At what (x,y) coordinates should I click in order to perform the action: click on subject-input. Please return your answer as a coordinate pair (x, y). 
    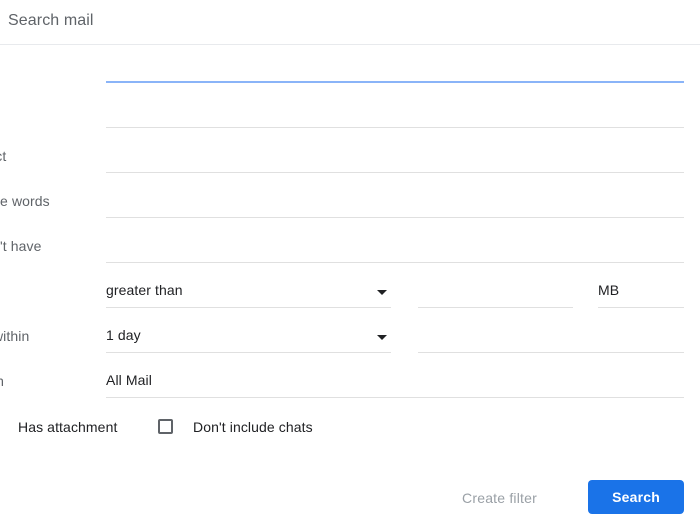
    Looking at the image, I should click on (395, 158).